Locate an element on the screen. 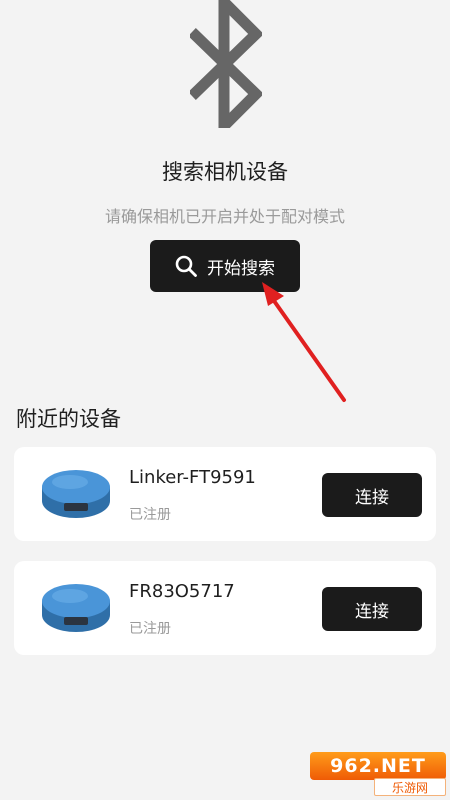  page-subtitle: 请确保相机已开启并处于配对模式 is located at coordinates (224, 216).